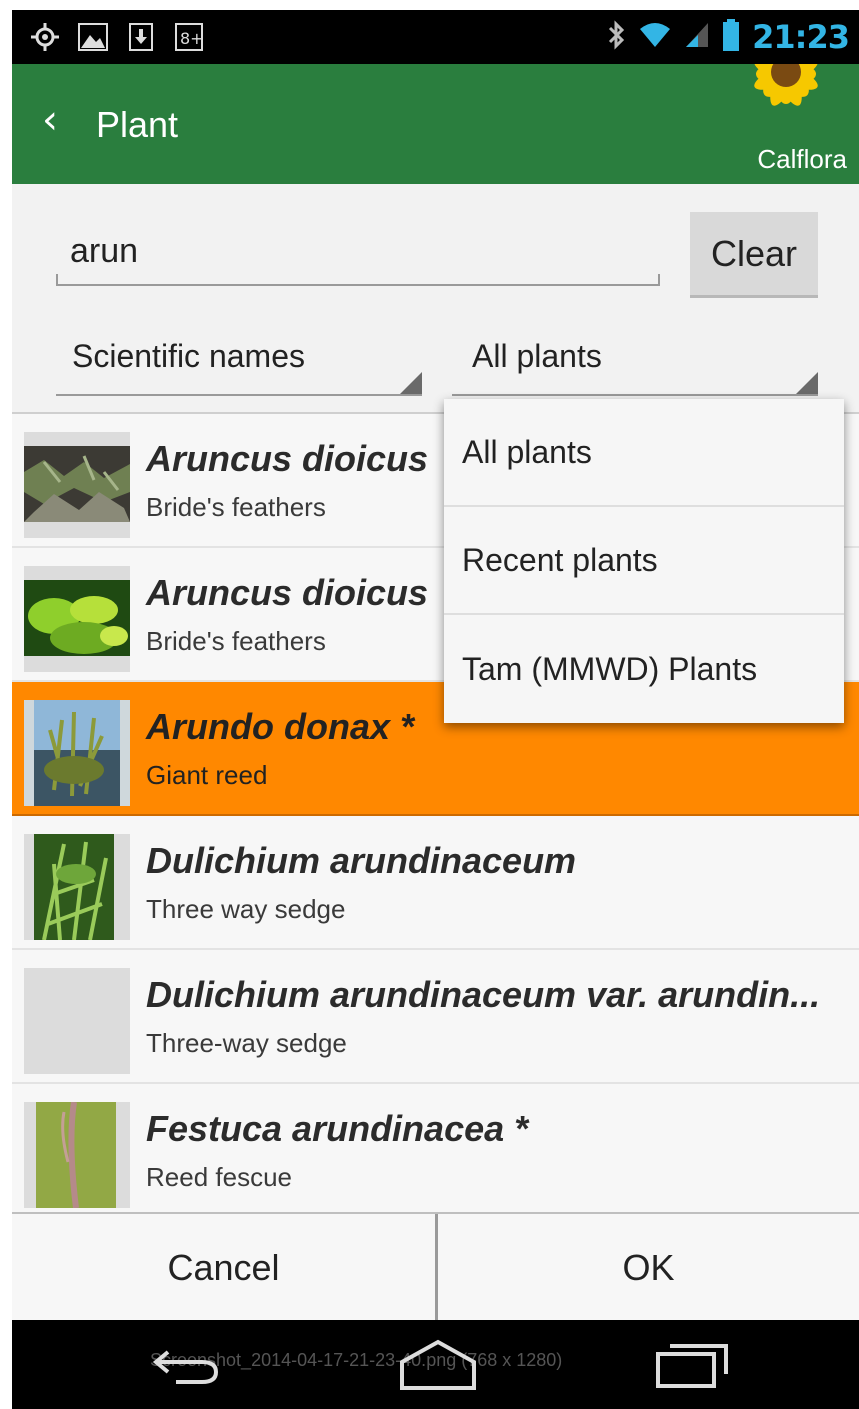 The height and width of the screenshot is (1409, 859). I want to click on gps-icon, so click(45, 37).